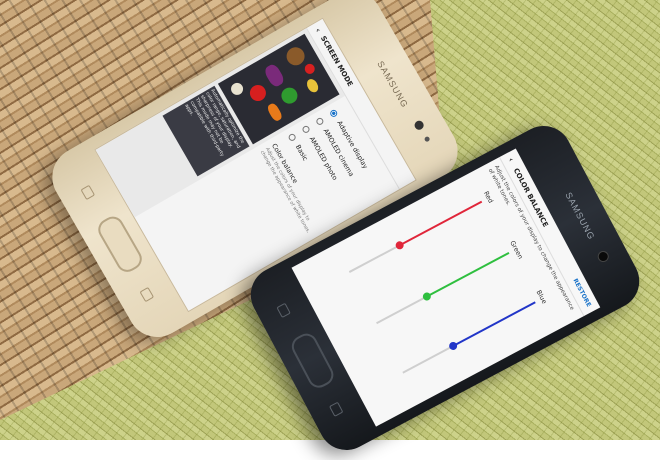 This screenshot has width=660, height=460. I want to click on option-label: Basic, so click(301, 153).